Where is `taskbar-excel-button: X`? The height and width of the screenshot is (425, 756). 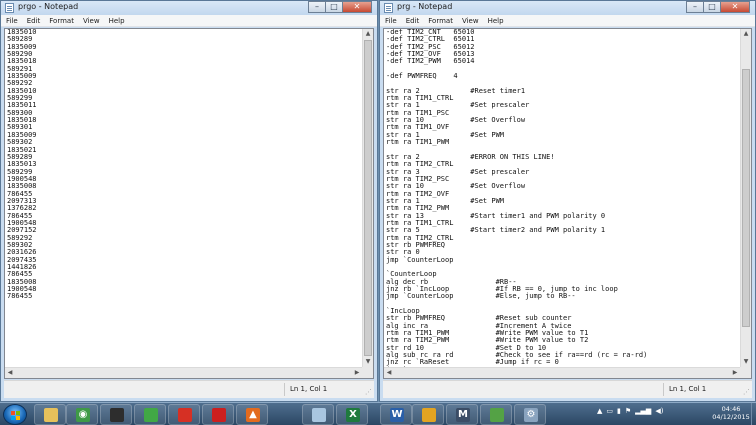
taskbar-excel-button: X is located at coordinates (352, 414).